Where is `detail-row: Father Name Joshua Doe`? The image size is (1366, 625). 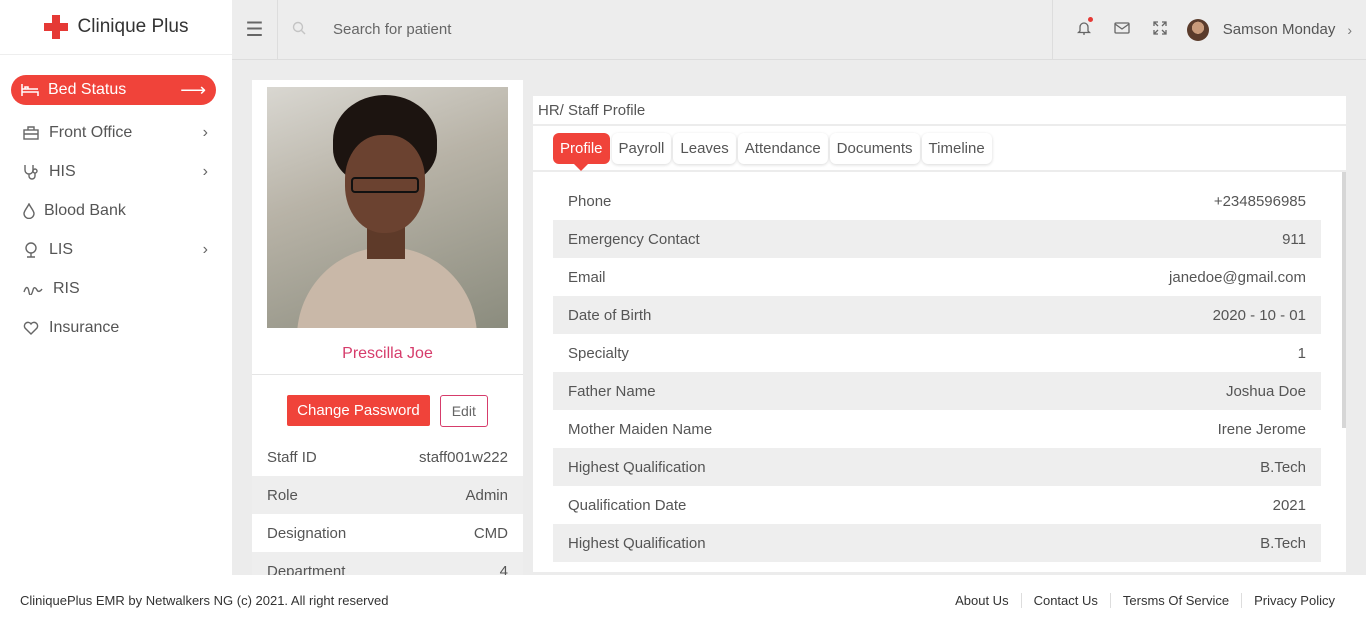 detail-row: Father Name Joshua Doe is located at coordinates (937, 391).